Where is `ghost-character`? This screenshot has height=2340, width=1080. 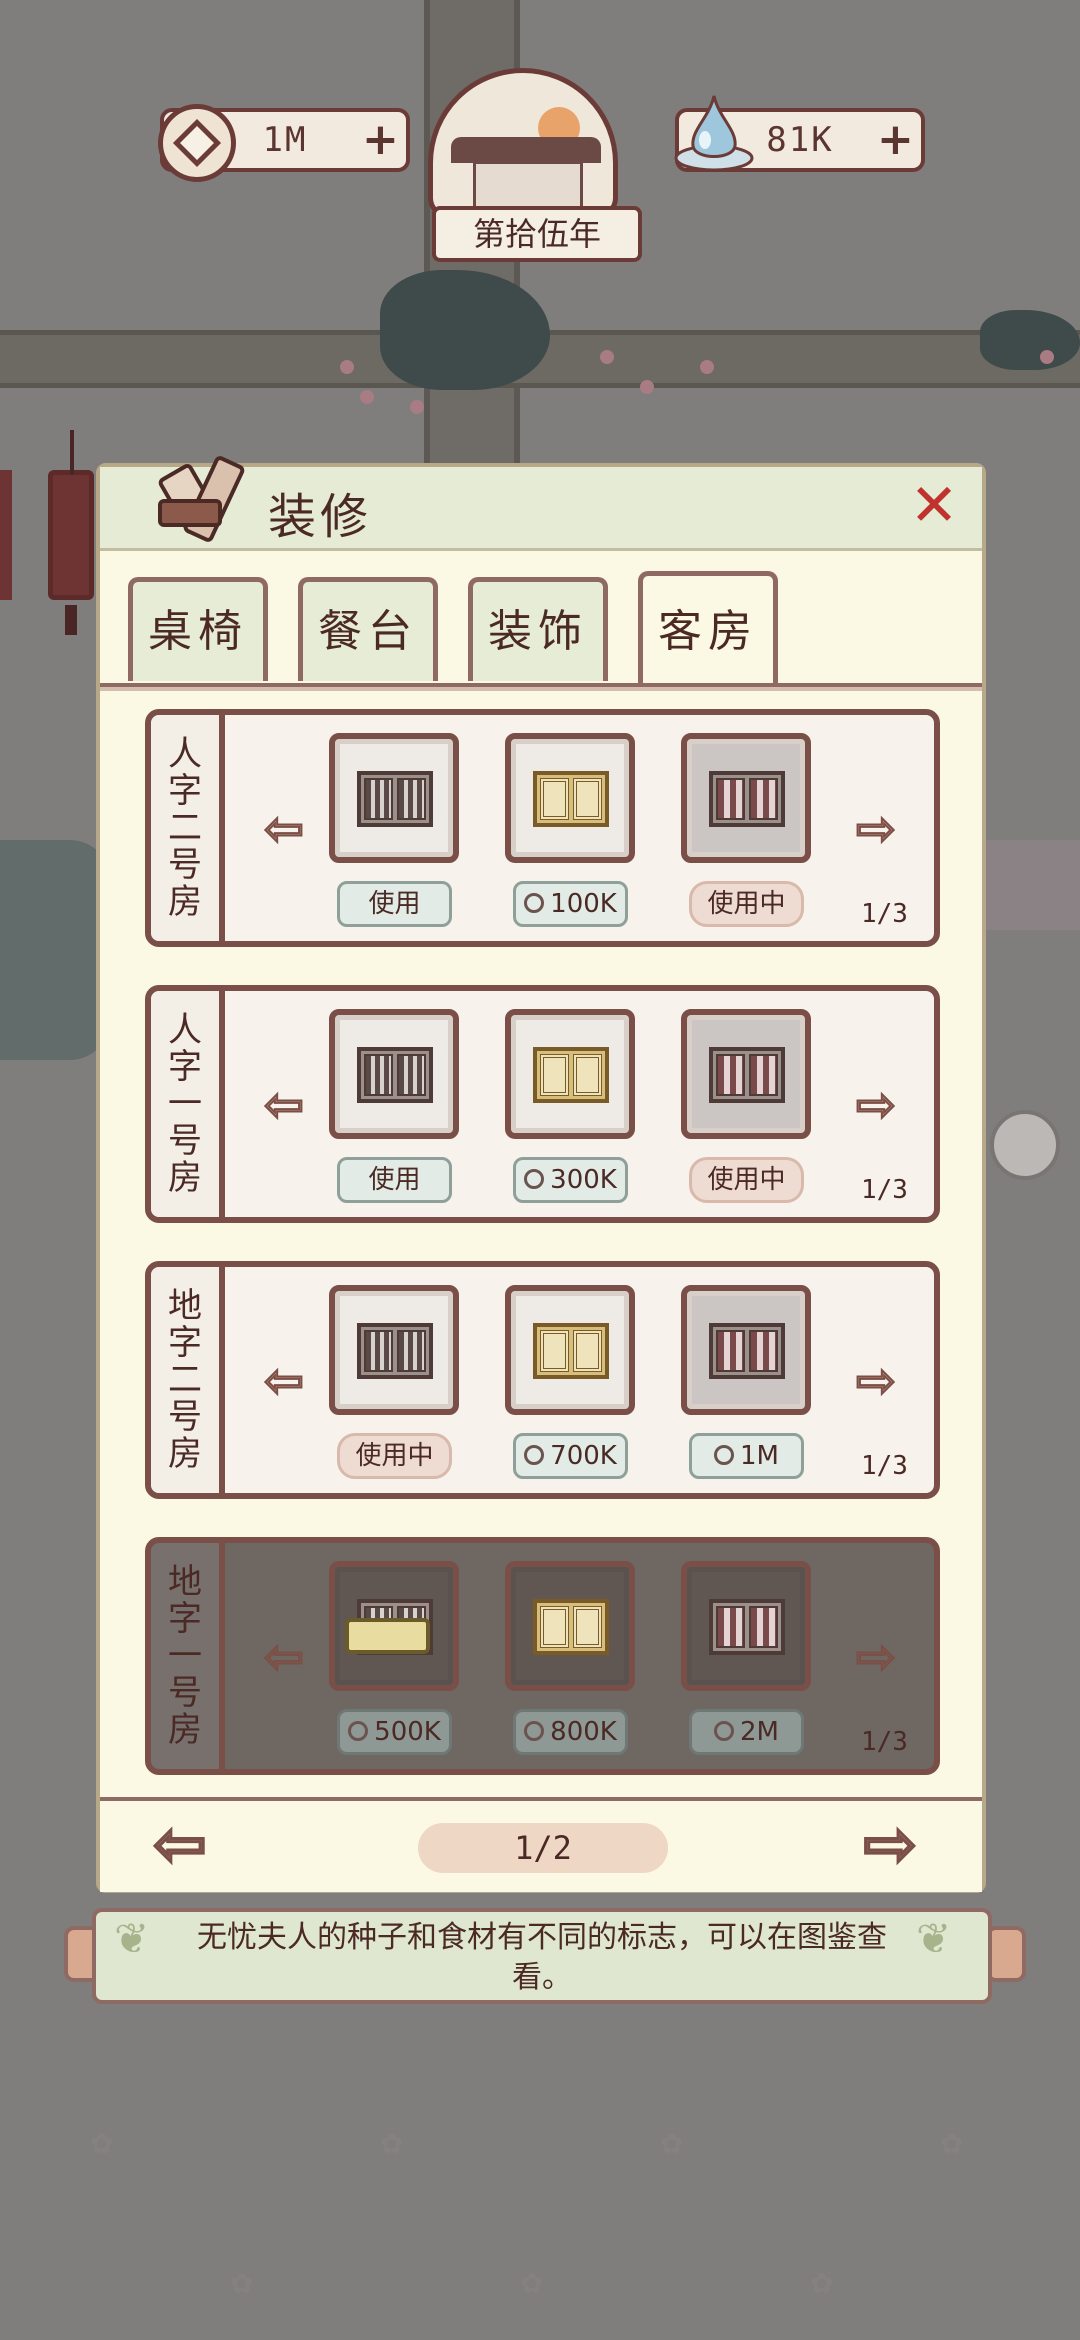
ghost-character is located at coordinates (1025, 1145).